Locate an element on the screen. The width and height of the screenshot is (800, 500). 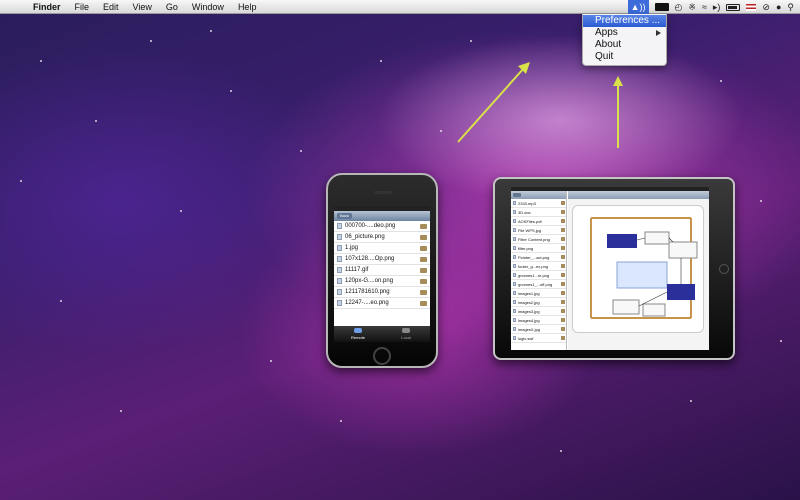
list-item: gnomes1_...off.png is located at coordinates (538, 284).